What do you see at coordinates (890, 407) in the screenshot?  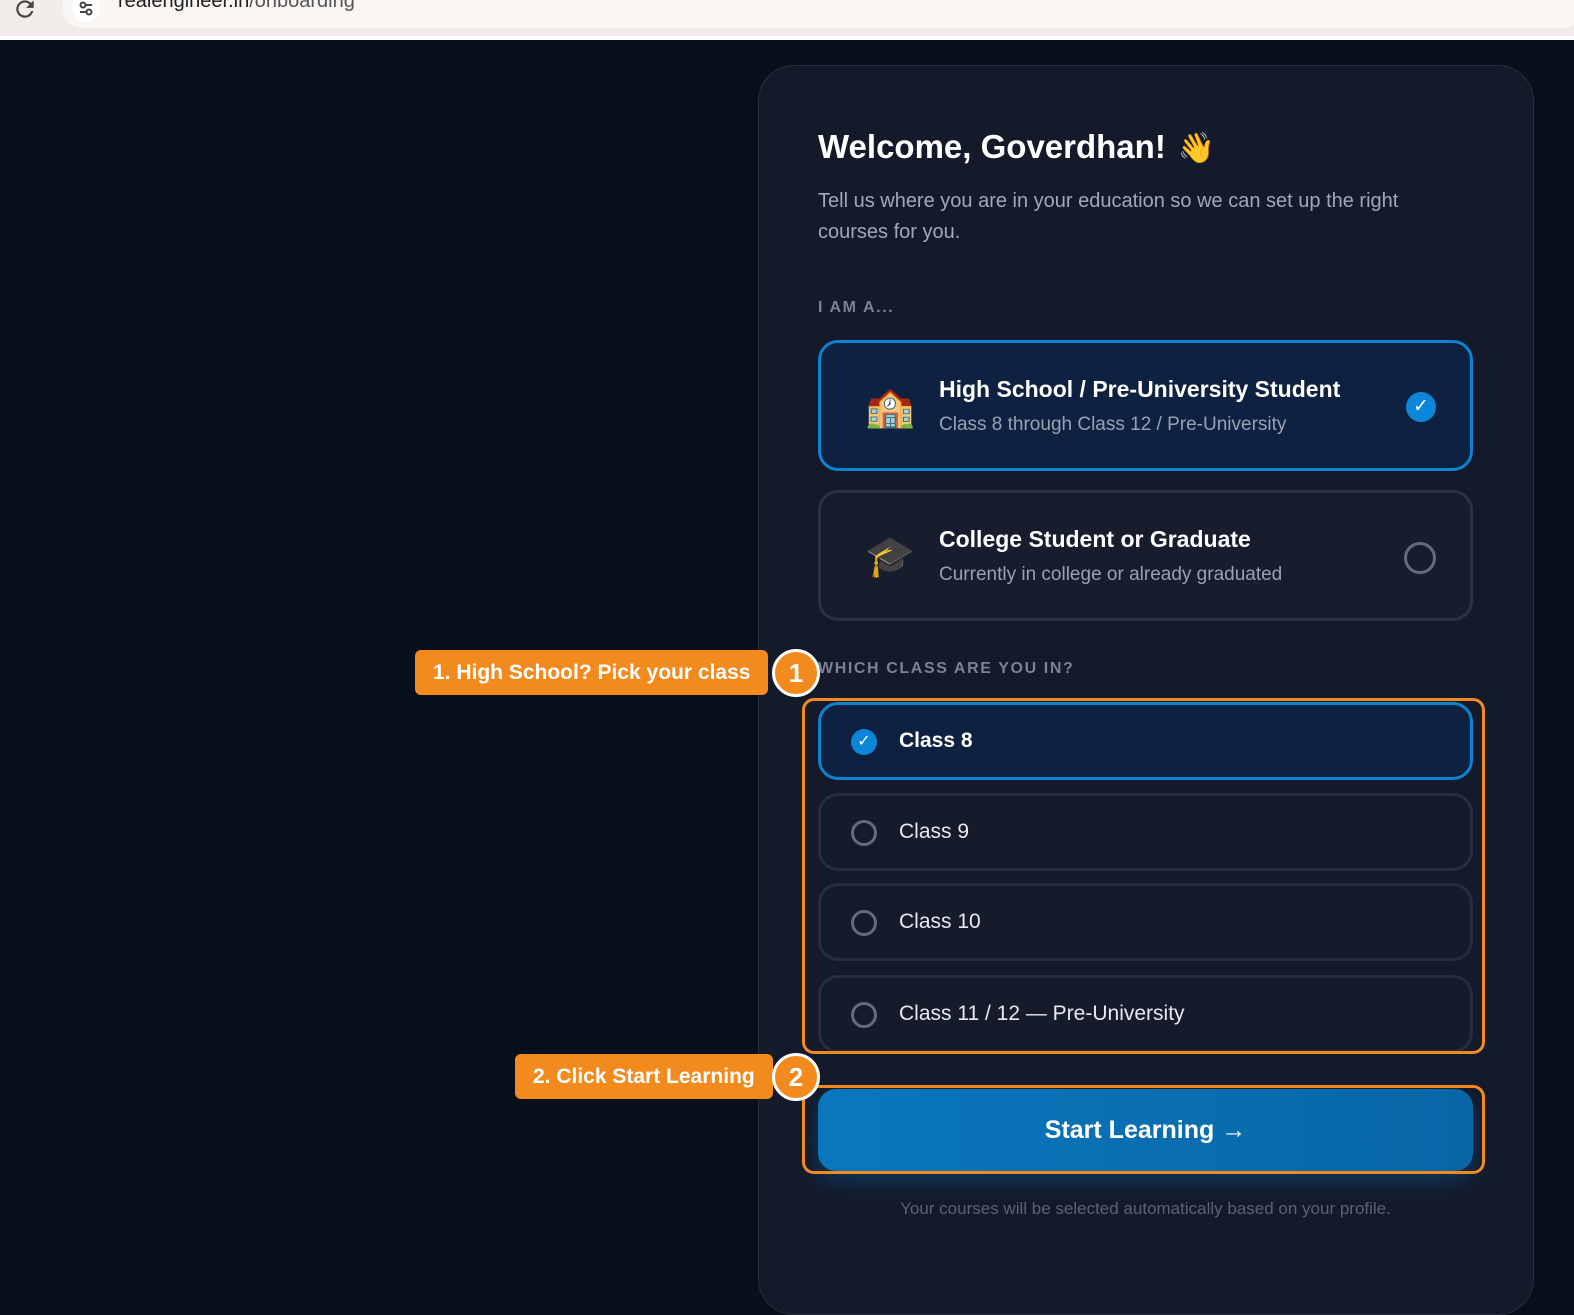 I see `school-icon: 🏫` at bounding box center [890, 407].